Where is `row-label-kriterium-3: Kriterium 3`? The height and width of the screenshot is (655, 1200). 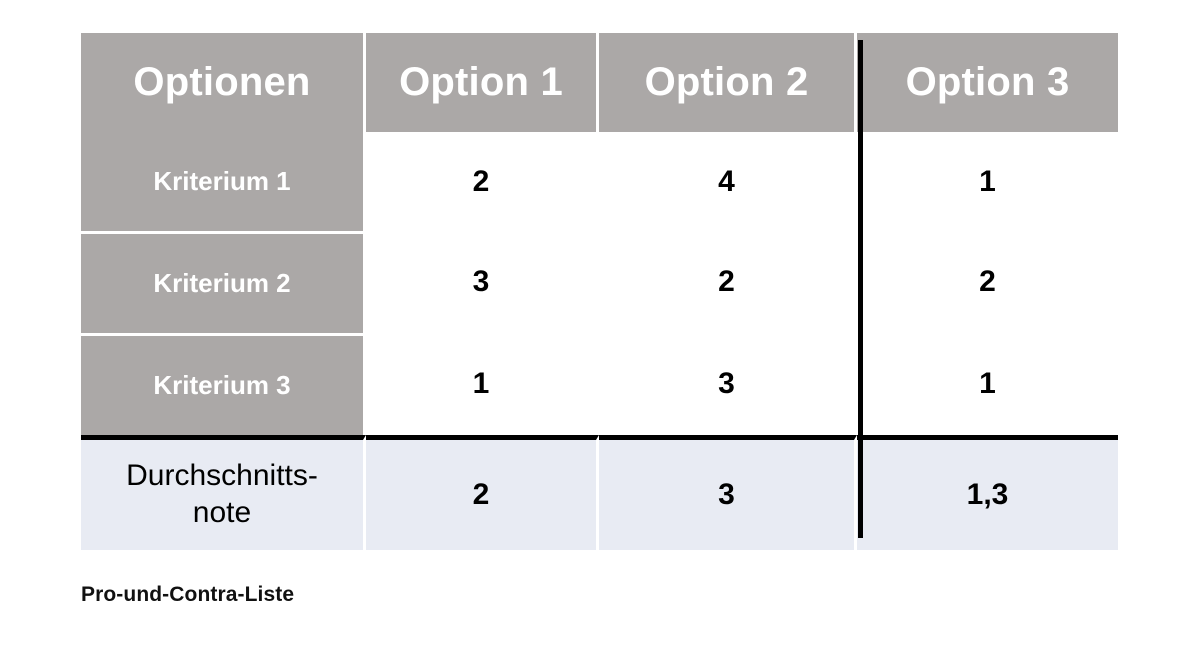 row-label-kriterium-3: Kriterium 3 is located at coordinates (223, 384).